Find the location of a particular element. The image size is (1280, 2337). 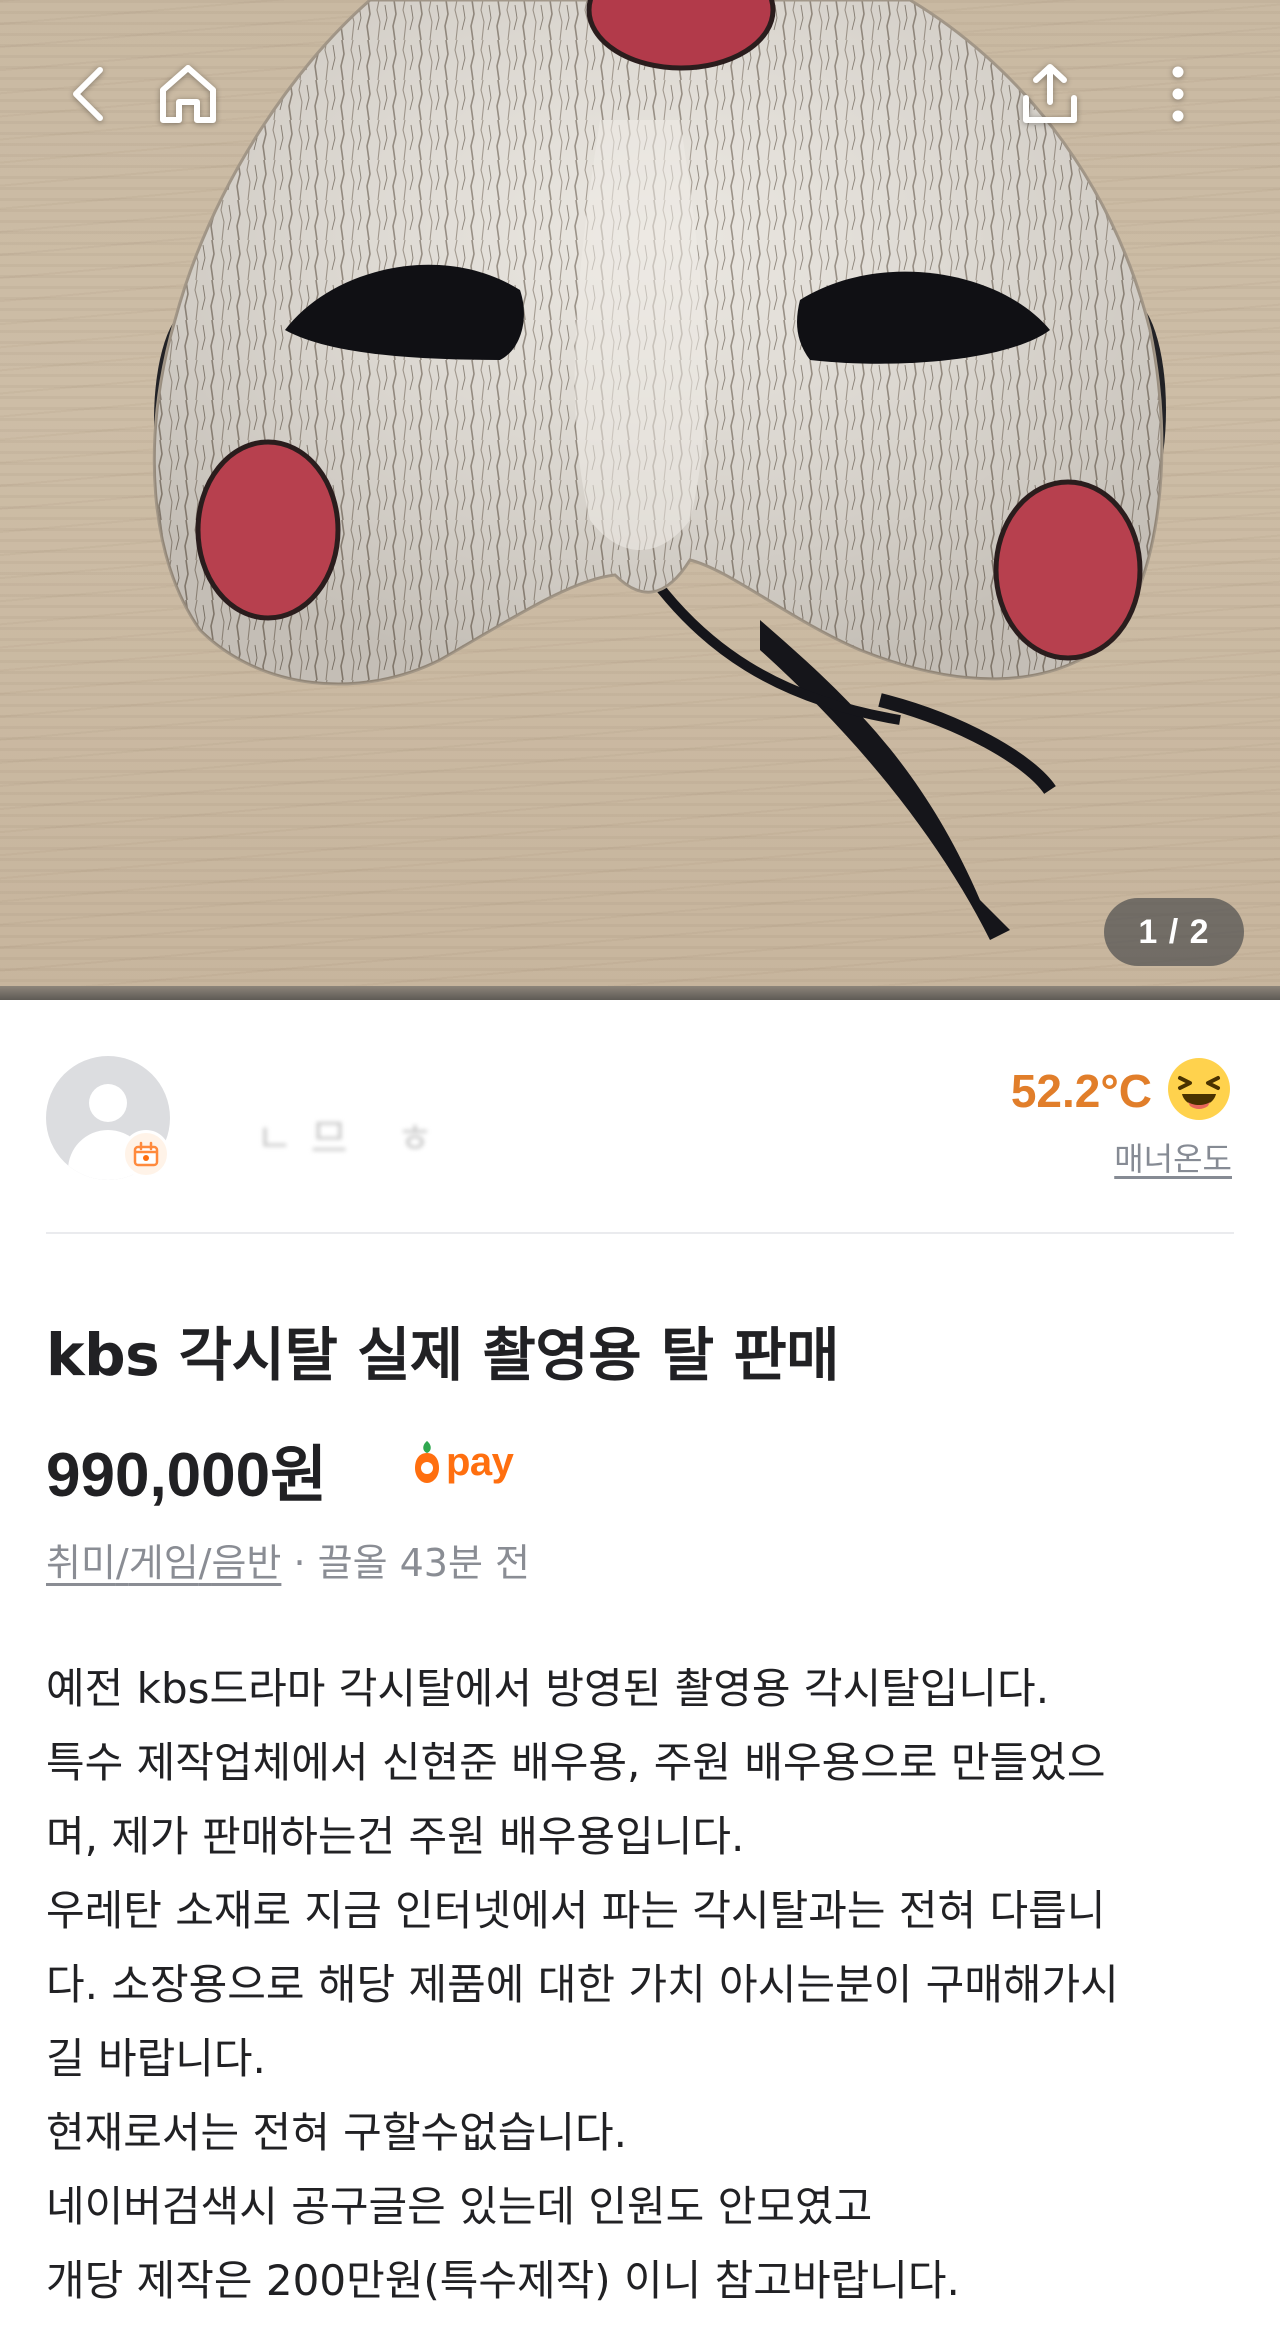

pay-label: pay is located at coordinates (480, 1461).